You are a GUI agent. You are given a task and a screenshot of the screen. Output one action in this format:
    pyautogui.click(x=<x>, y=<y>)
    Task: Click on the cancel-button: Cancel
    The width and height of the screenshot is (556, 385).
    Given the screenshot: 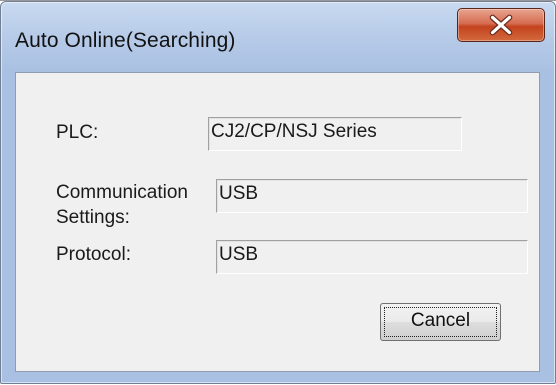 What is the action you would take?
    pyautogui.click(x=440, y=322)
    